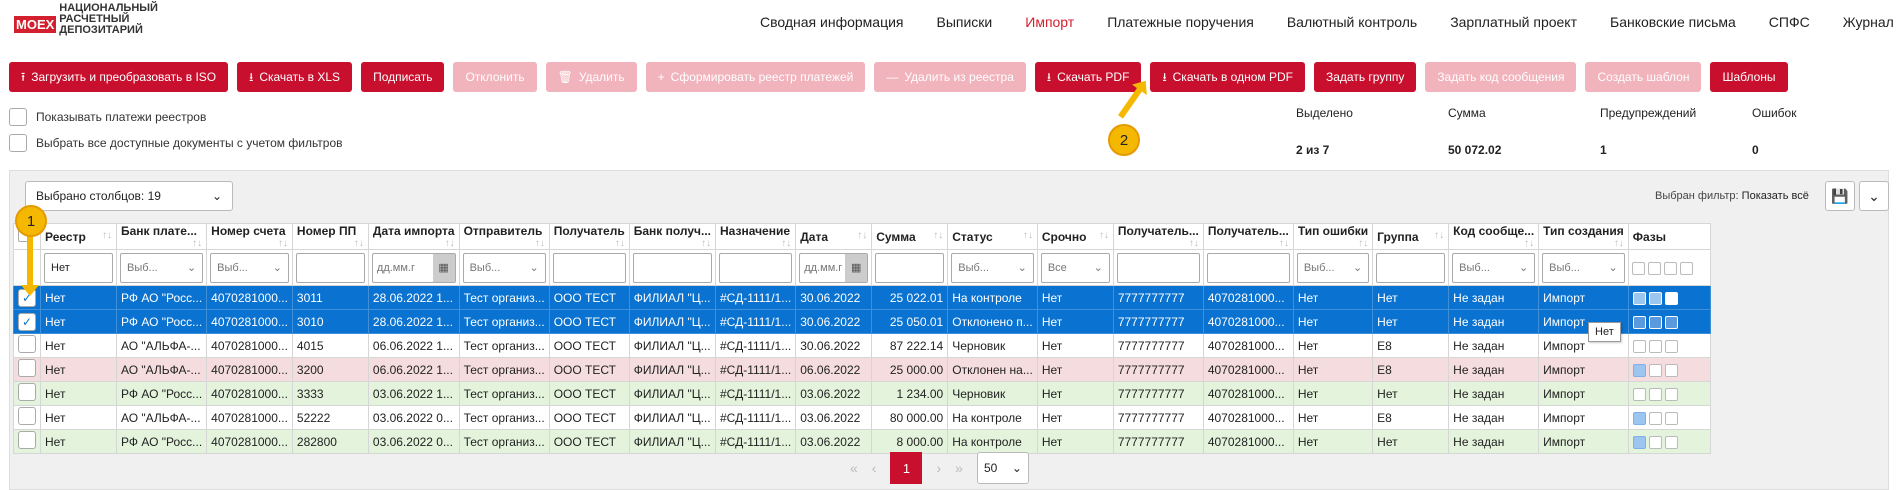 The width and height of the screenshot is (1899, 490). Describe the element at coordinates (1333, 236) in the screenshot. I see `column-header: Тип ошибки ↑↓` at that location.